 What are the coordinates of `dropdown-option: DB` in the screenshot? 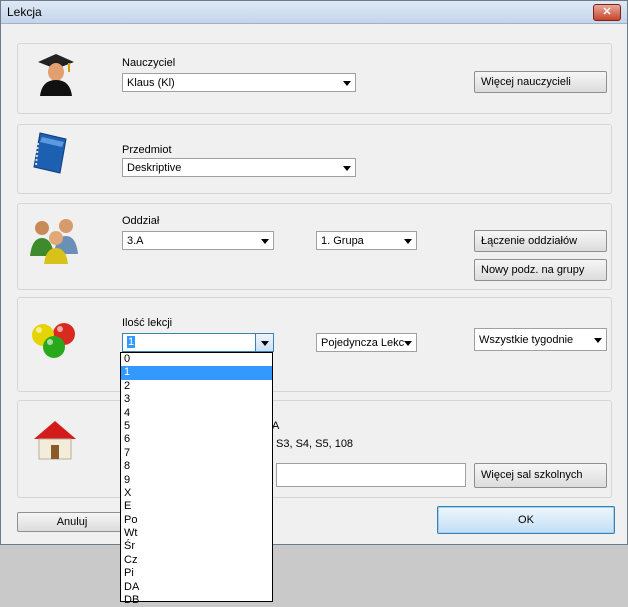 It's located at (196, 600).